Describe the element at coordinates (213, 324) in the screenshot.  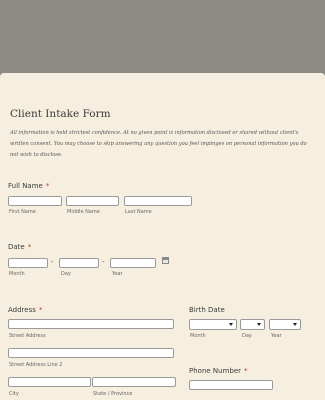
I see `birth-month-select` at that location.